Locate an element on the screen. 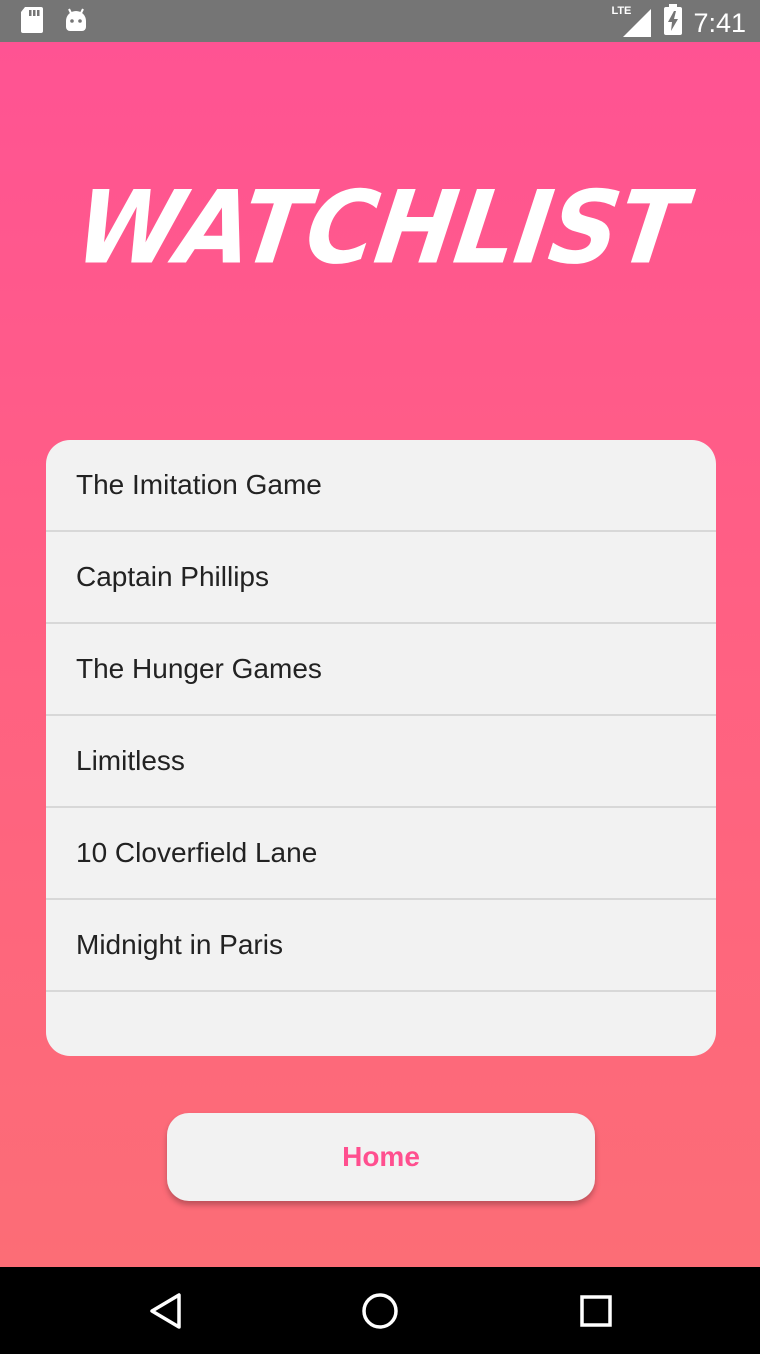  list-item-label: Limitless is located at coordinates (130, 760).